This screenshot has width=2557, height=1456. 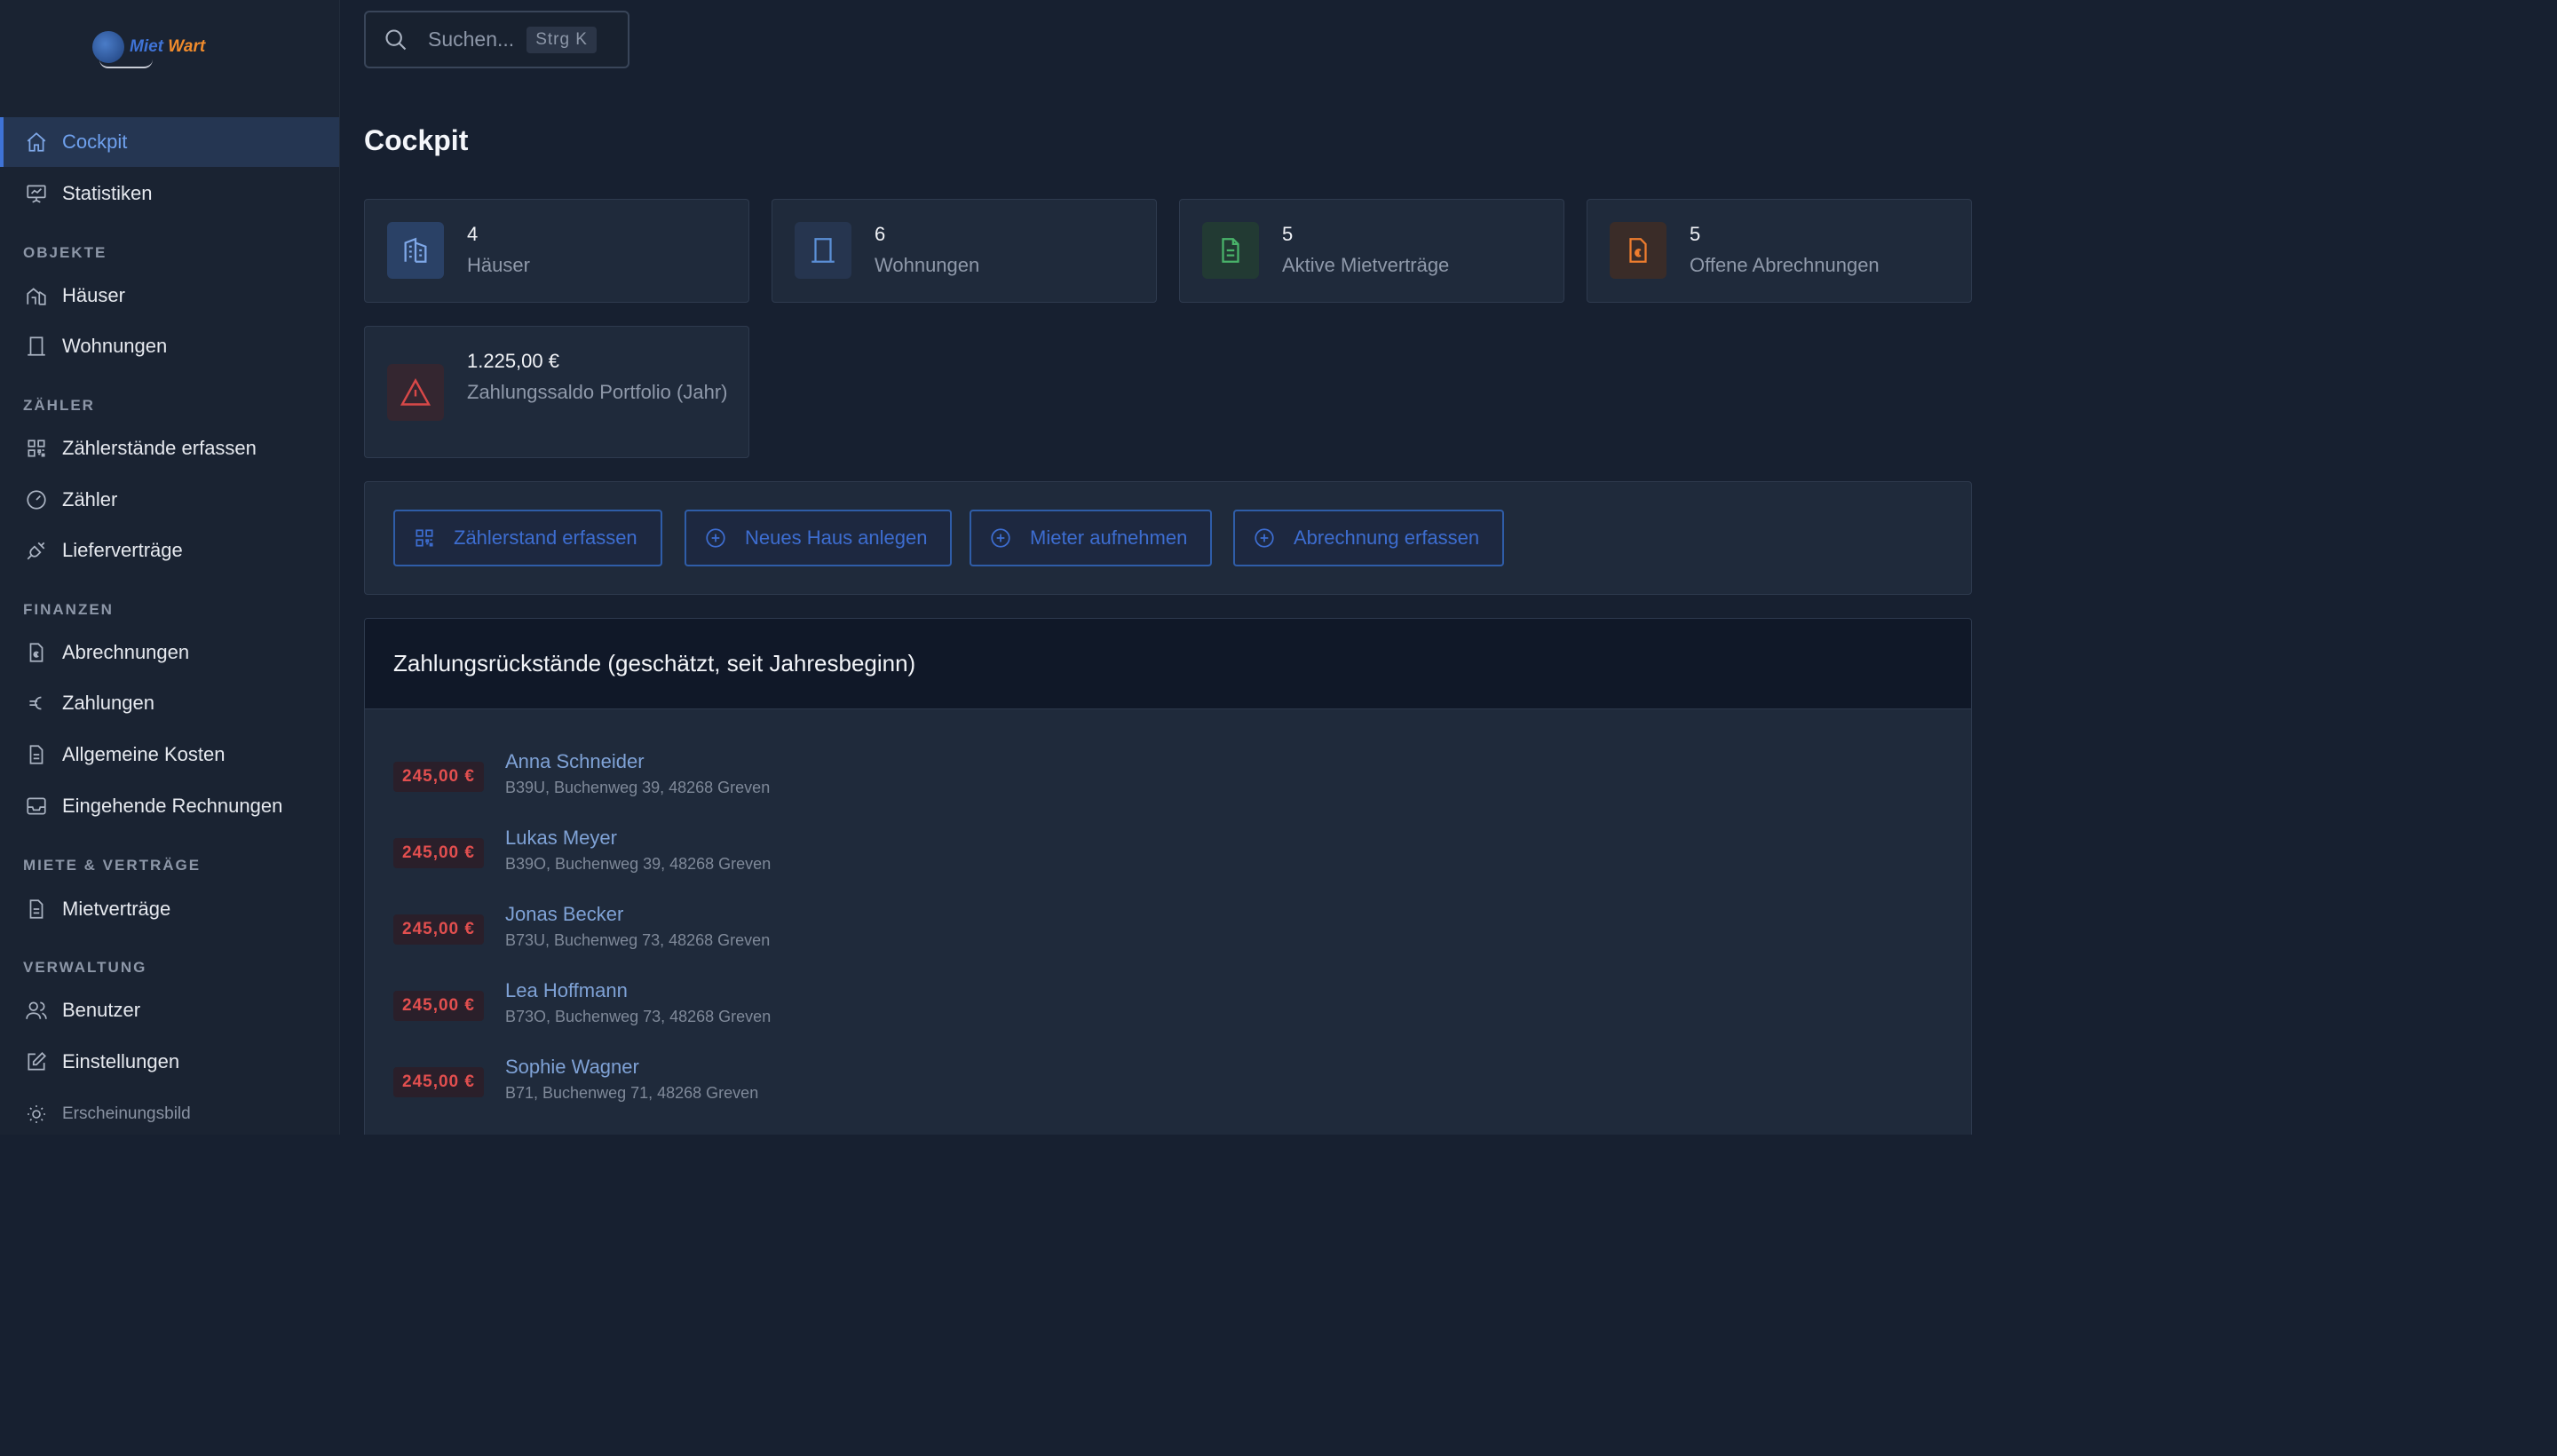 I want to click on building-icon, so click(x=415, y=250).